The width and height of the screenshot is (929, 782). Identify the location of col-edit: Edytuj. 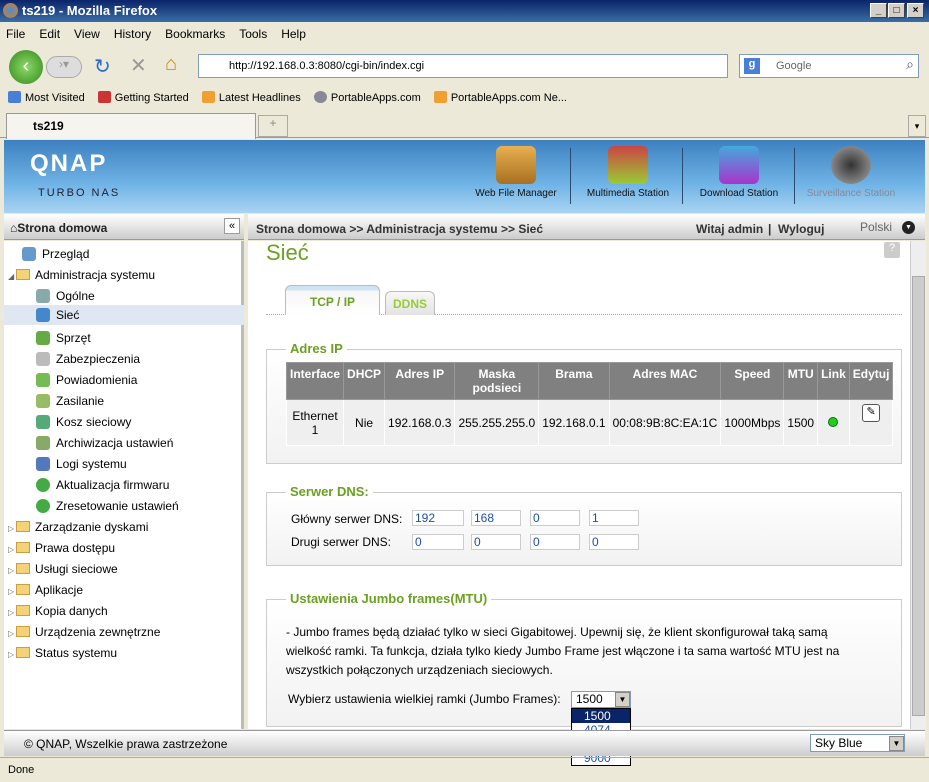
(871, 381).